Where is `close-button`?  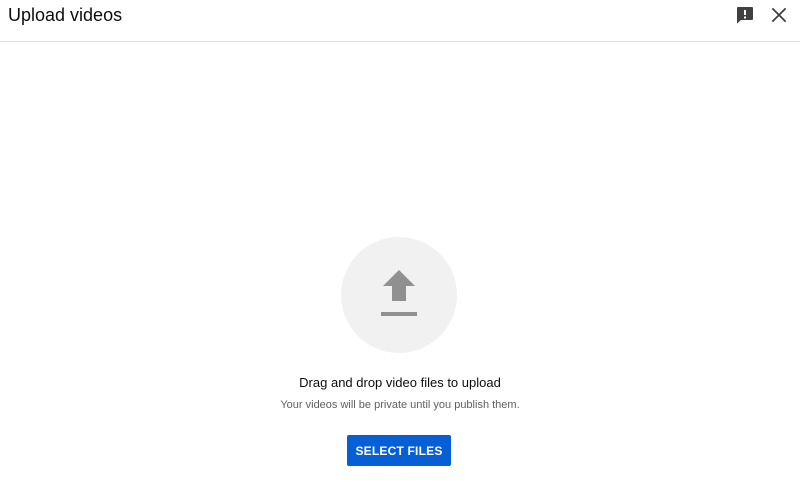
close-button is located at coordinates (779, 15).